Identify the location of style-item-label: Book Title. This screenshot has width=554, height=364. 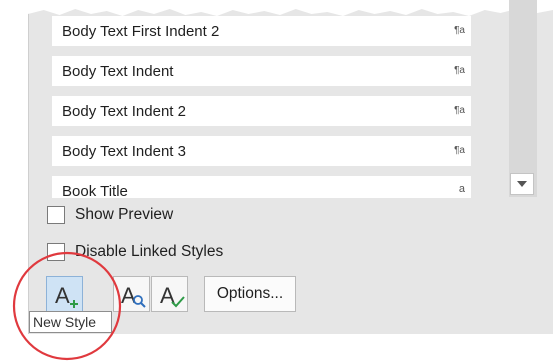
(95, 191).